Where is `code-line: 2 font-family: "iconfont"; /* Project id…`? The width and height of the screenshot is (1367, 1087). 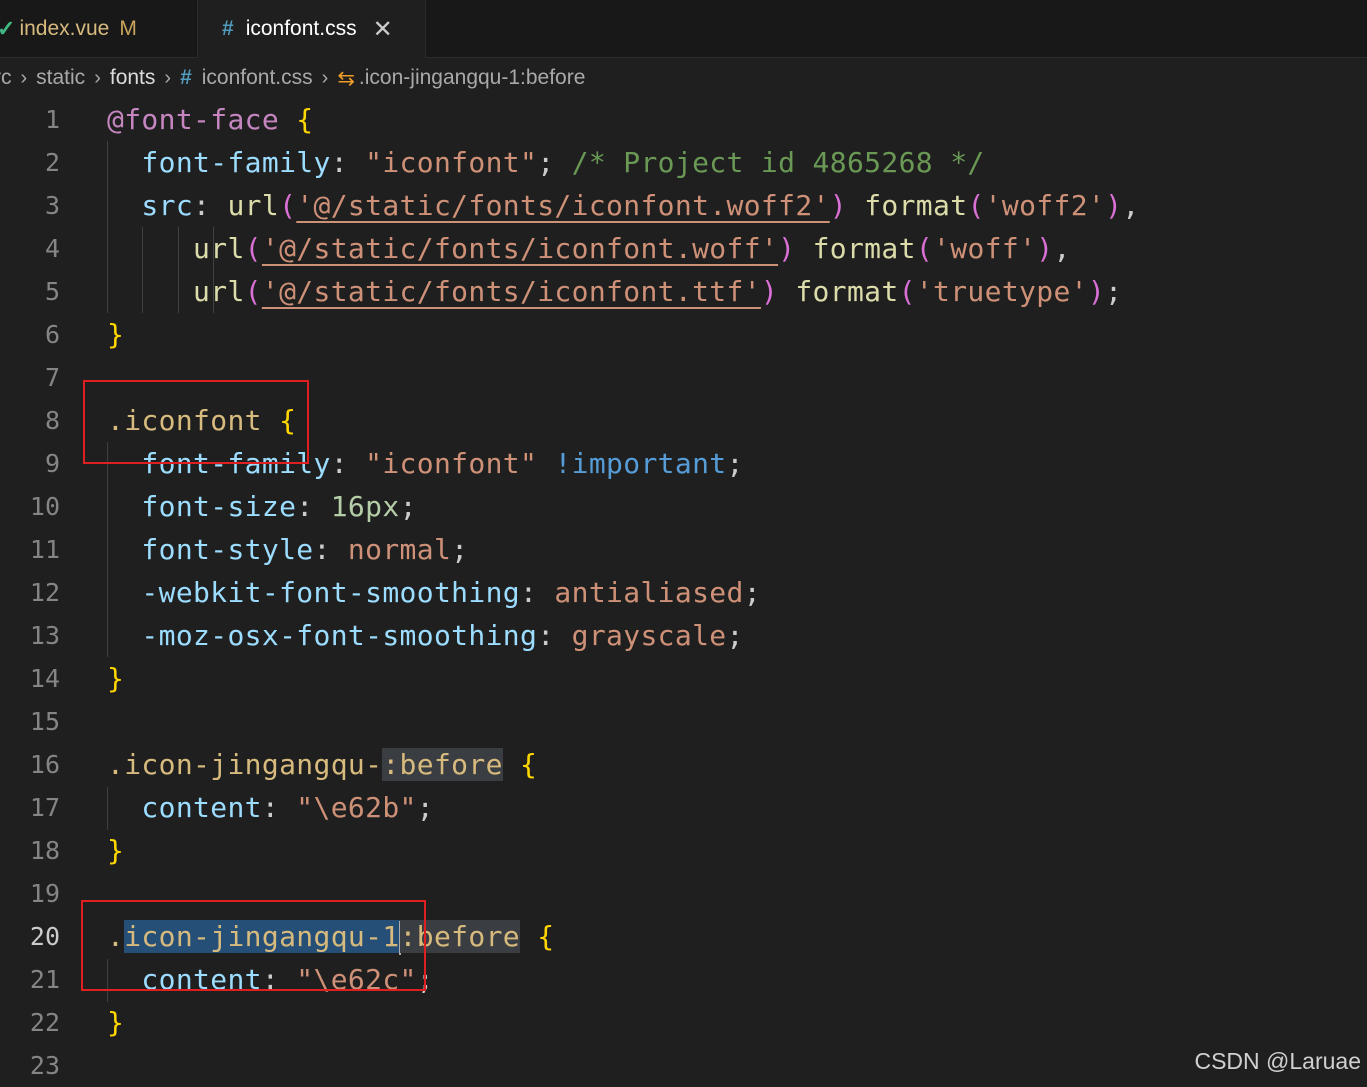
code-line: 2 font-family: "iconfont"; /* Project id… is located at coordinates (683, 162).